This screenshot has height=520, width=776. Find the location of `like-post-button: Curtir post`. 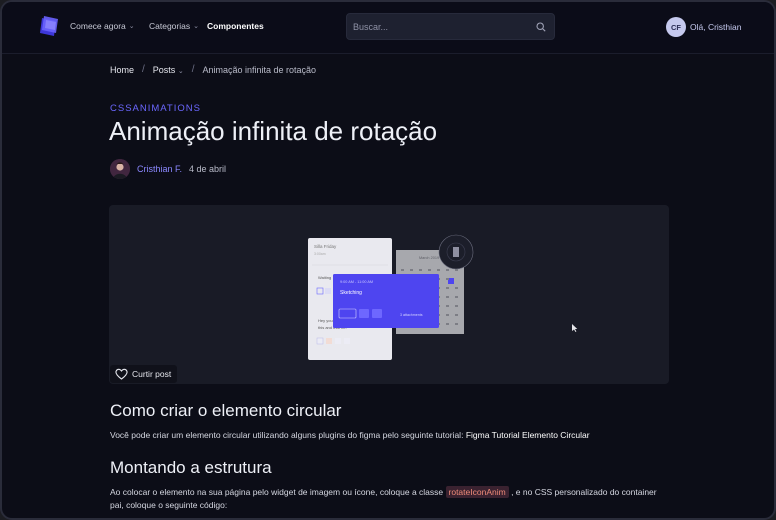

like-post-button: Curtir post is located at coordinates (143, 374).